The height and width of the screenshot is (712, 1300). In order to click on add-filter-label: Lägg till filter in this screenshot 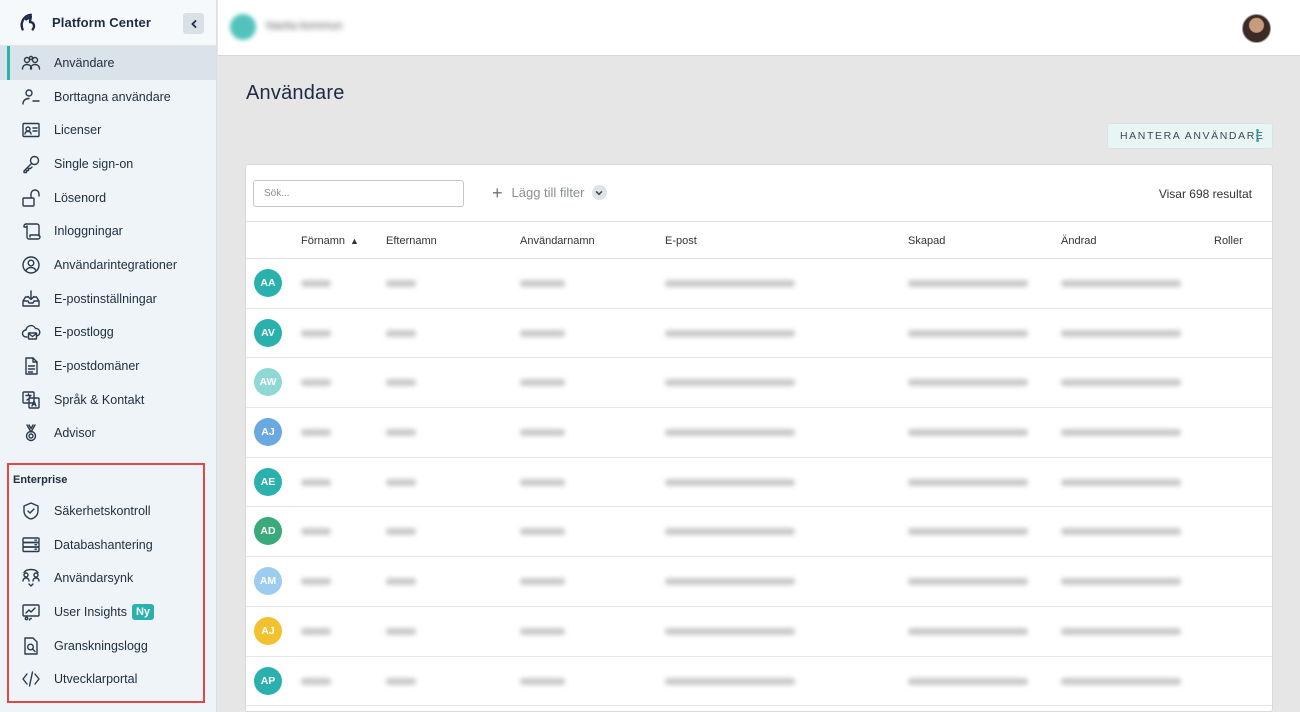, I will do `click(548, 192)`.